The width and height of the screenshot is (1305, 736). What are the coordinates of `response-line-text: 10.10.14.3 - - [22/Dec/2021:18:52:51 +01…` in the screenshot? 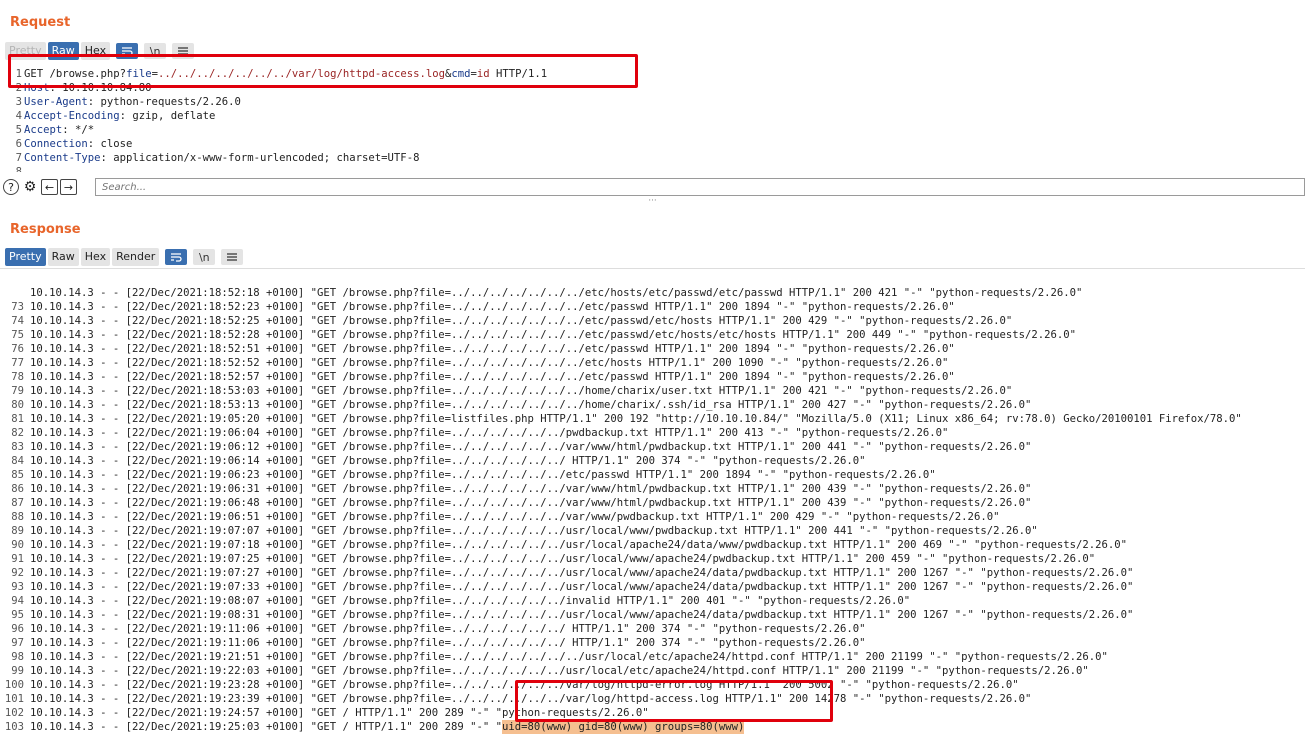 It's located at (492, 349).